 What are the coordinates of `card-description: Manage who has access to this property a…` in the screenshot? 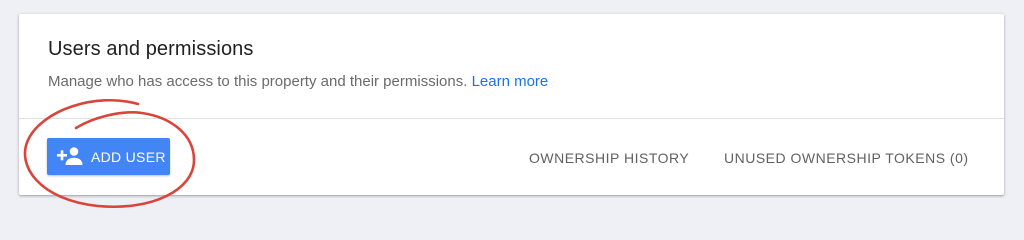 It's located at (298, 81).